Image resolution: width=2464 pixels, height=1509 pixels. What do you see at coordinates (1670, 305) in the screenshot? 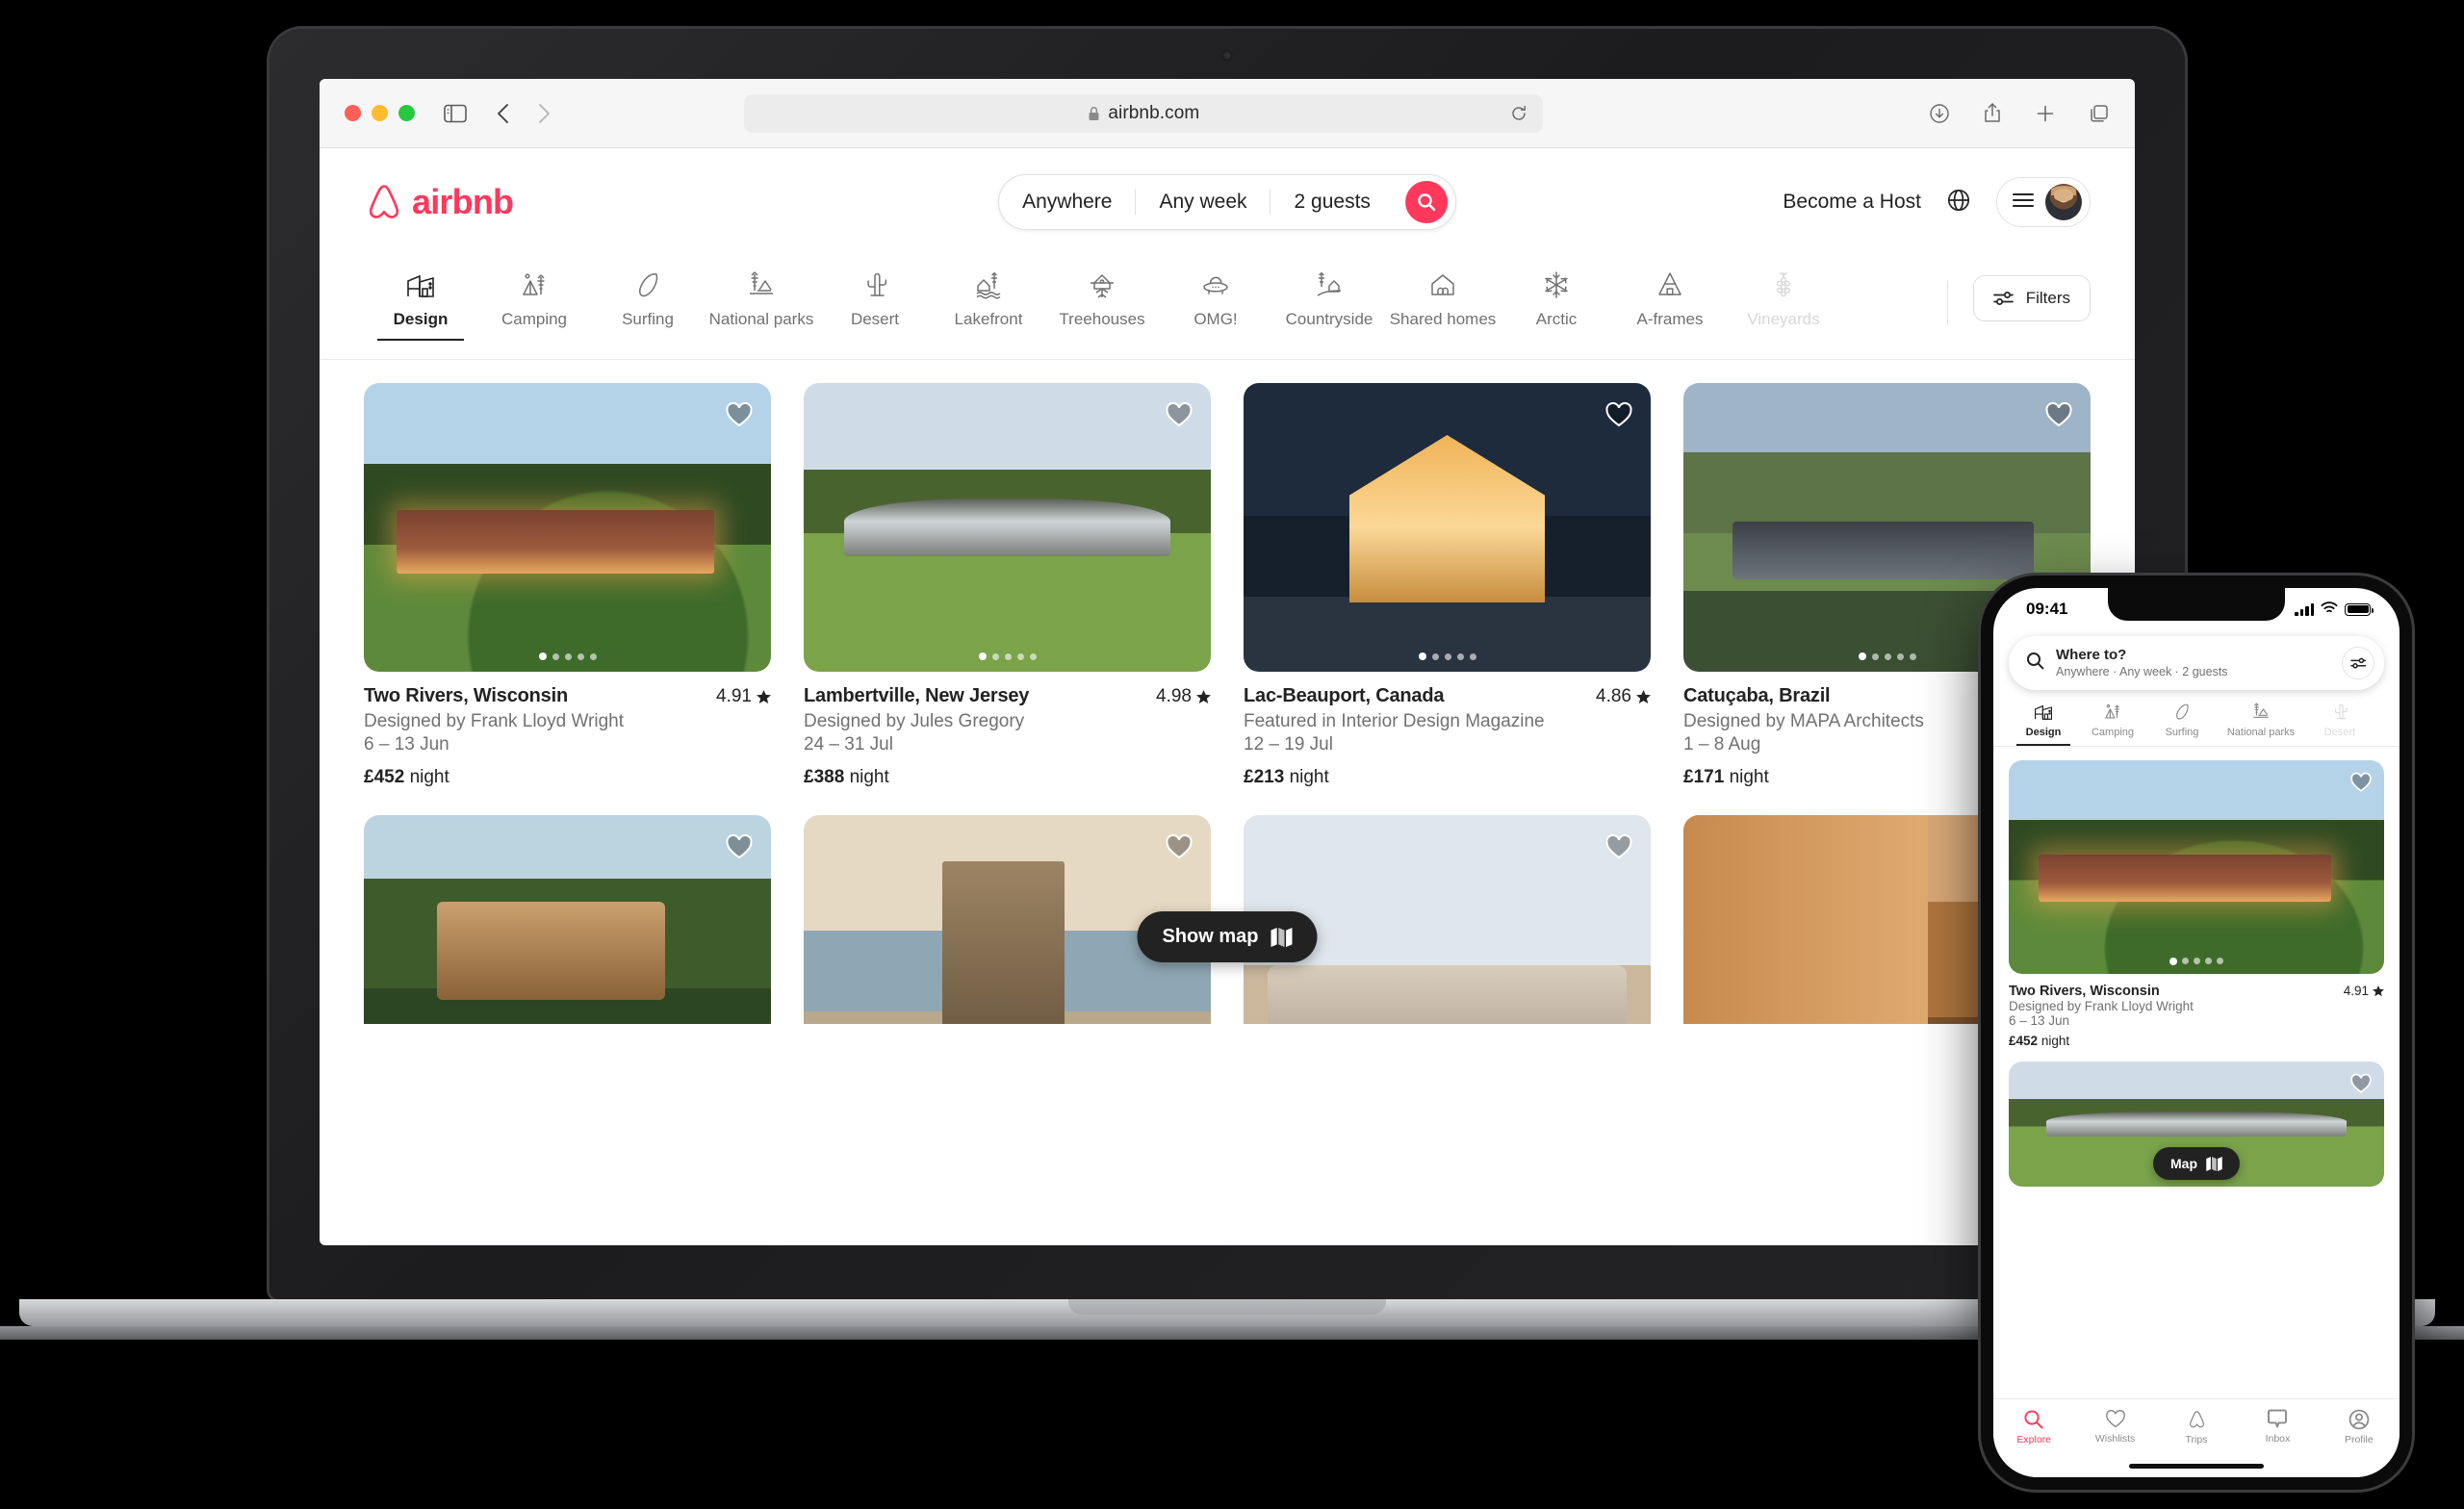
I see `category-a-frames: A-frames` at bounding box center [1670, 305].